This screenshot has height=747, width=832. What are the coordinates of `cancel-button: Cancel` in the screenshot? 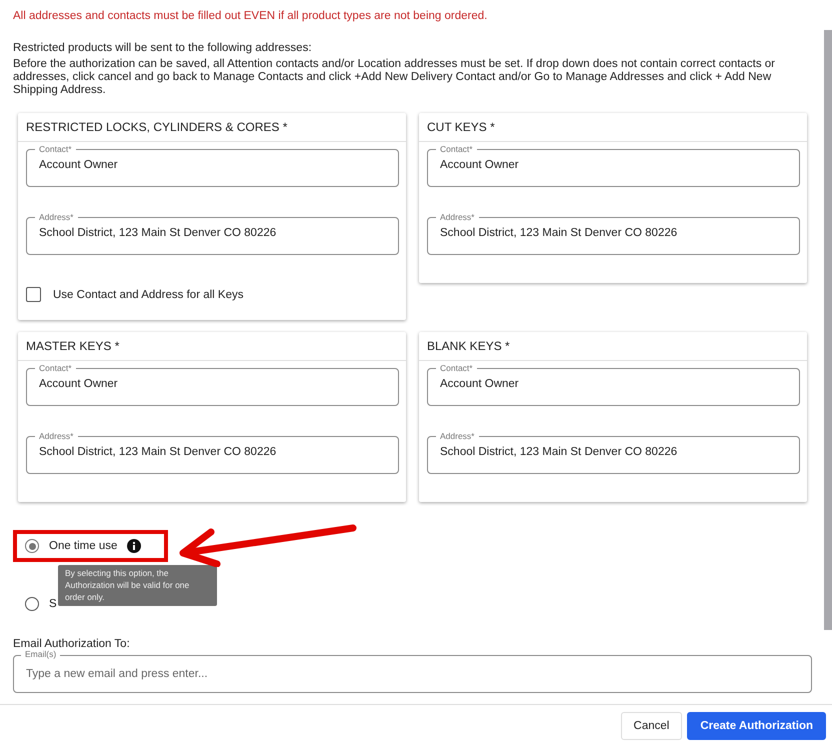 It's located at (651, 726).